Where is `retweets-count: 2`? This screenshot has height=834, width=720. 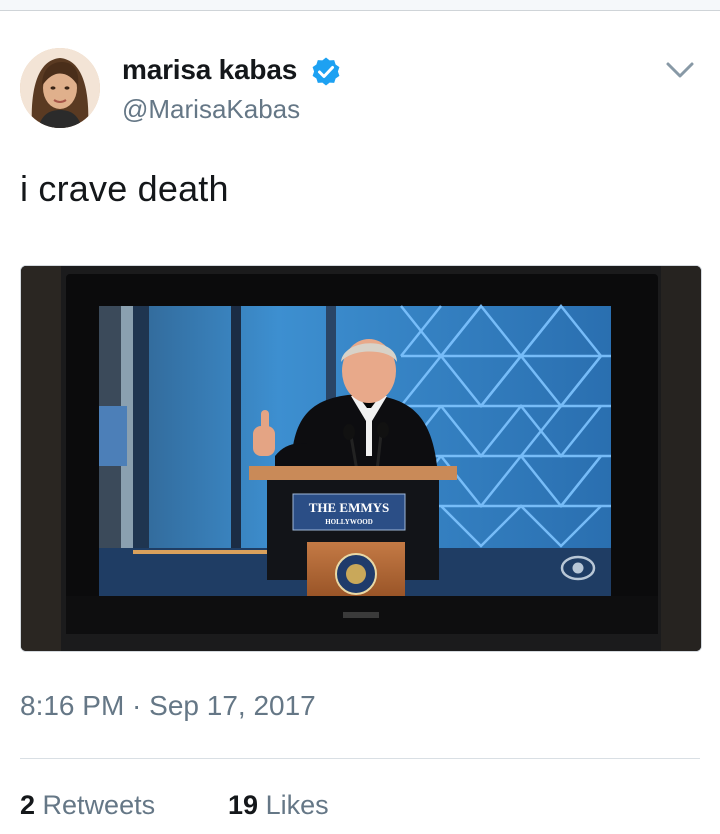 retweets-count: 2 is located at coordinates (28, 805).